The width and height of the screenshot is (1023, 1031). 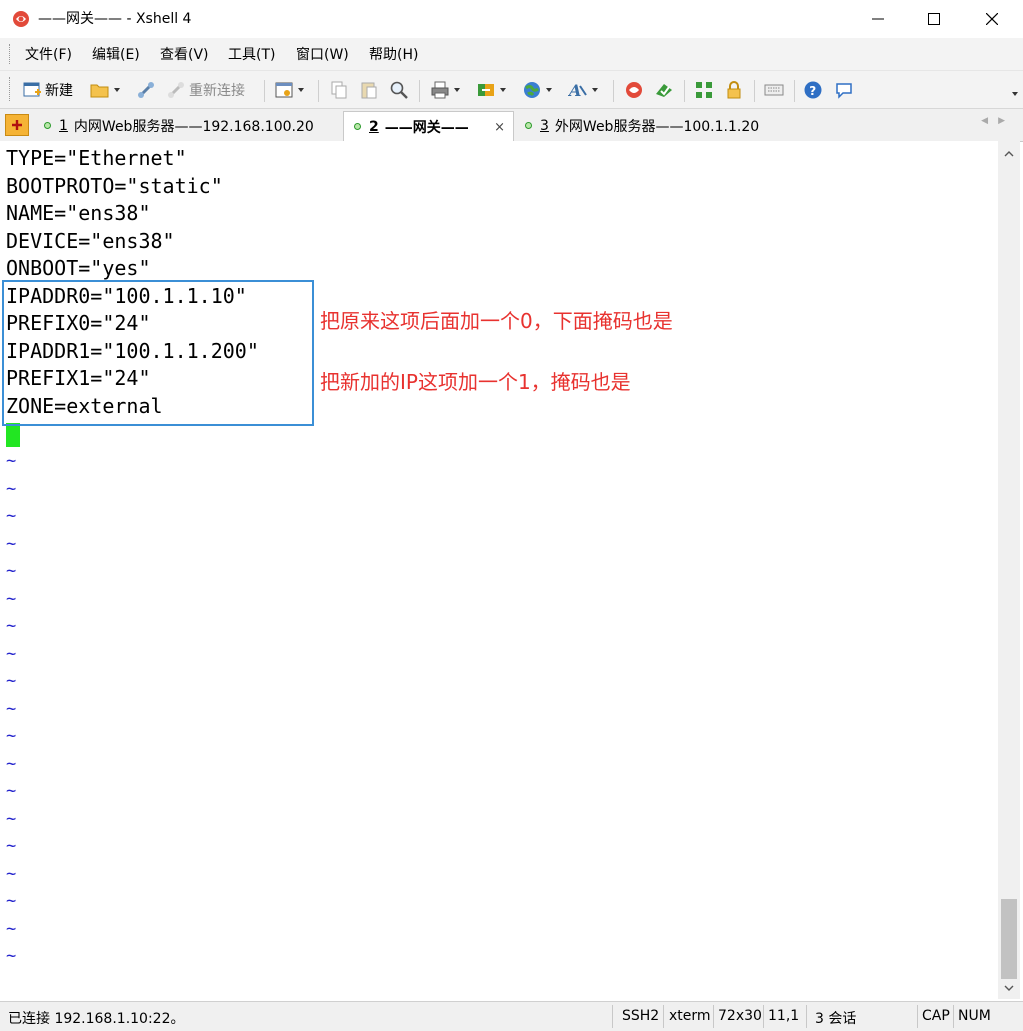 I want to click on status-protocol: SSH2, so click(x=641, y=1016).